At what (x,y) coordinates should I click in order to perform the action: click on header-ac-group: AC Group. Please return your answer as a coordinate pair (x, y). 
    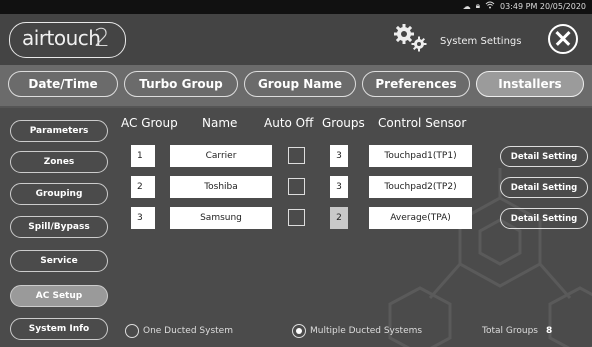
    Looking at the image, I should click on (149, 123).